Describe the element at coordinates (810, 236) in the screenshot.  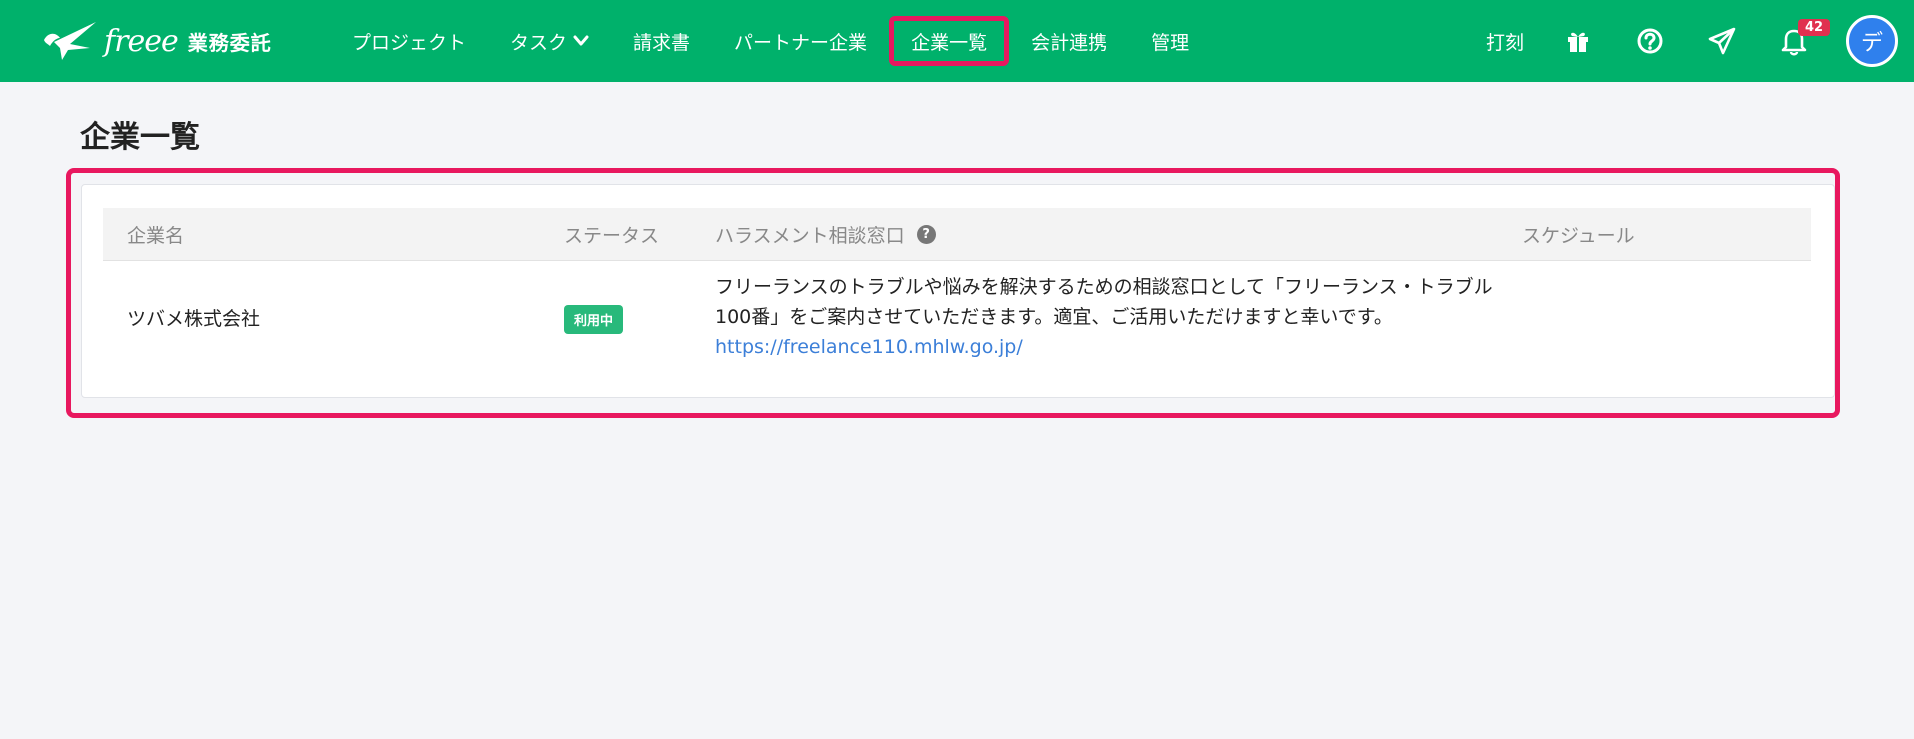
I see `column-header-harassment-label: ハラスメント相談窓口` at that location.